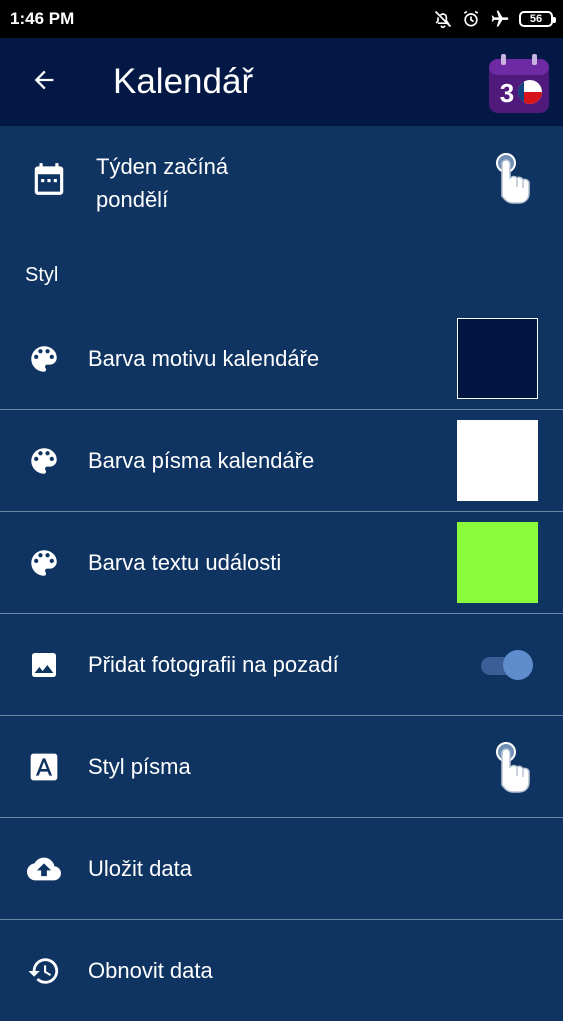  What do you see at coordinates (42, 275) in the screenshot?
I see `section-title: Styl` at bounding box center [42, 275].